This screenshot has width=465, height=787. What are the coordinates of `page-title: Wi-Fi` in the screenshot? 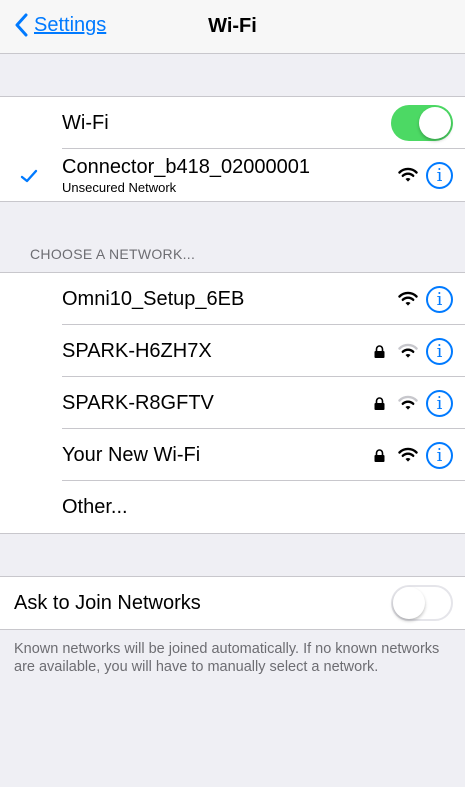 It's located at (232, 26).